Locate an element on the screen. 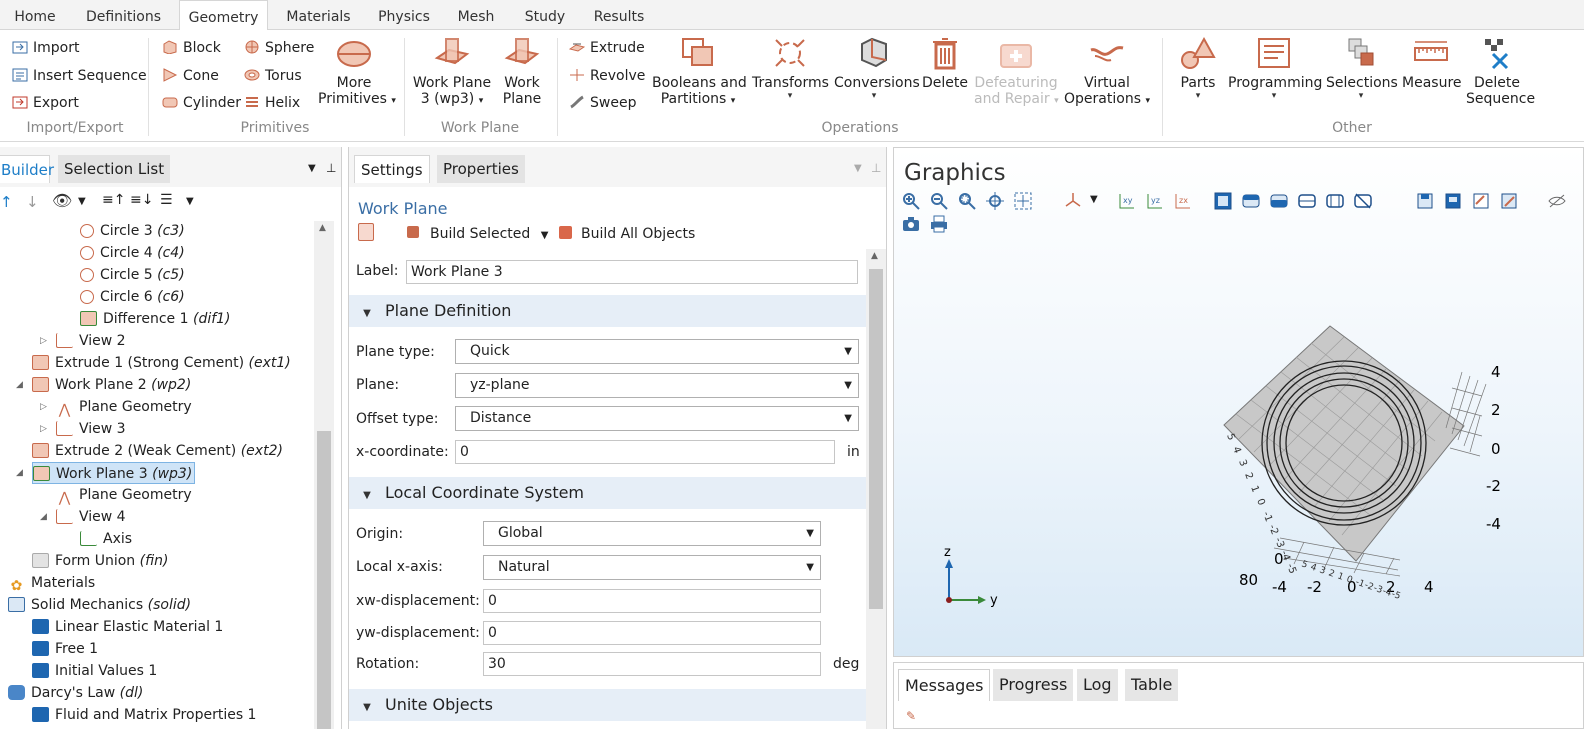 This screenshot has width=1584, height=729. select-points-icon is located at coordinates (1335, 201).